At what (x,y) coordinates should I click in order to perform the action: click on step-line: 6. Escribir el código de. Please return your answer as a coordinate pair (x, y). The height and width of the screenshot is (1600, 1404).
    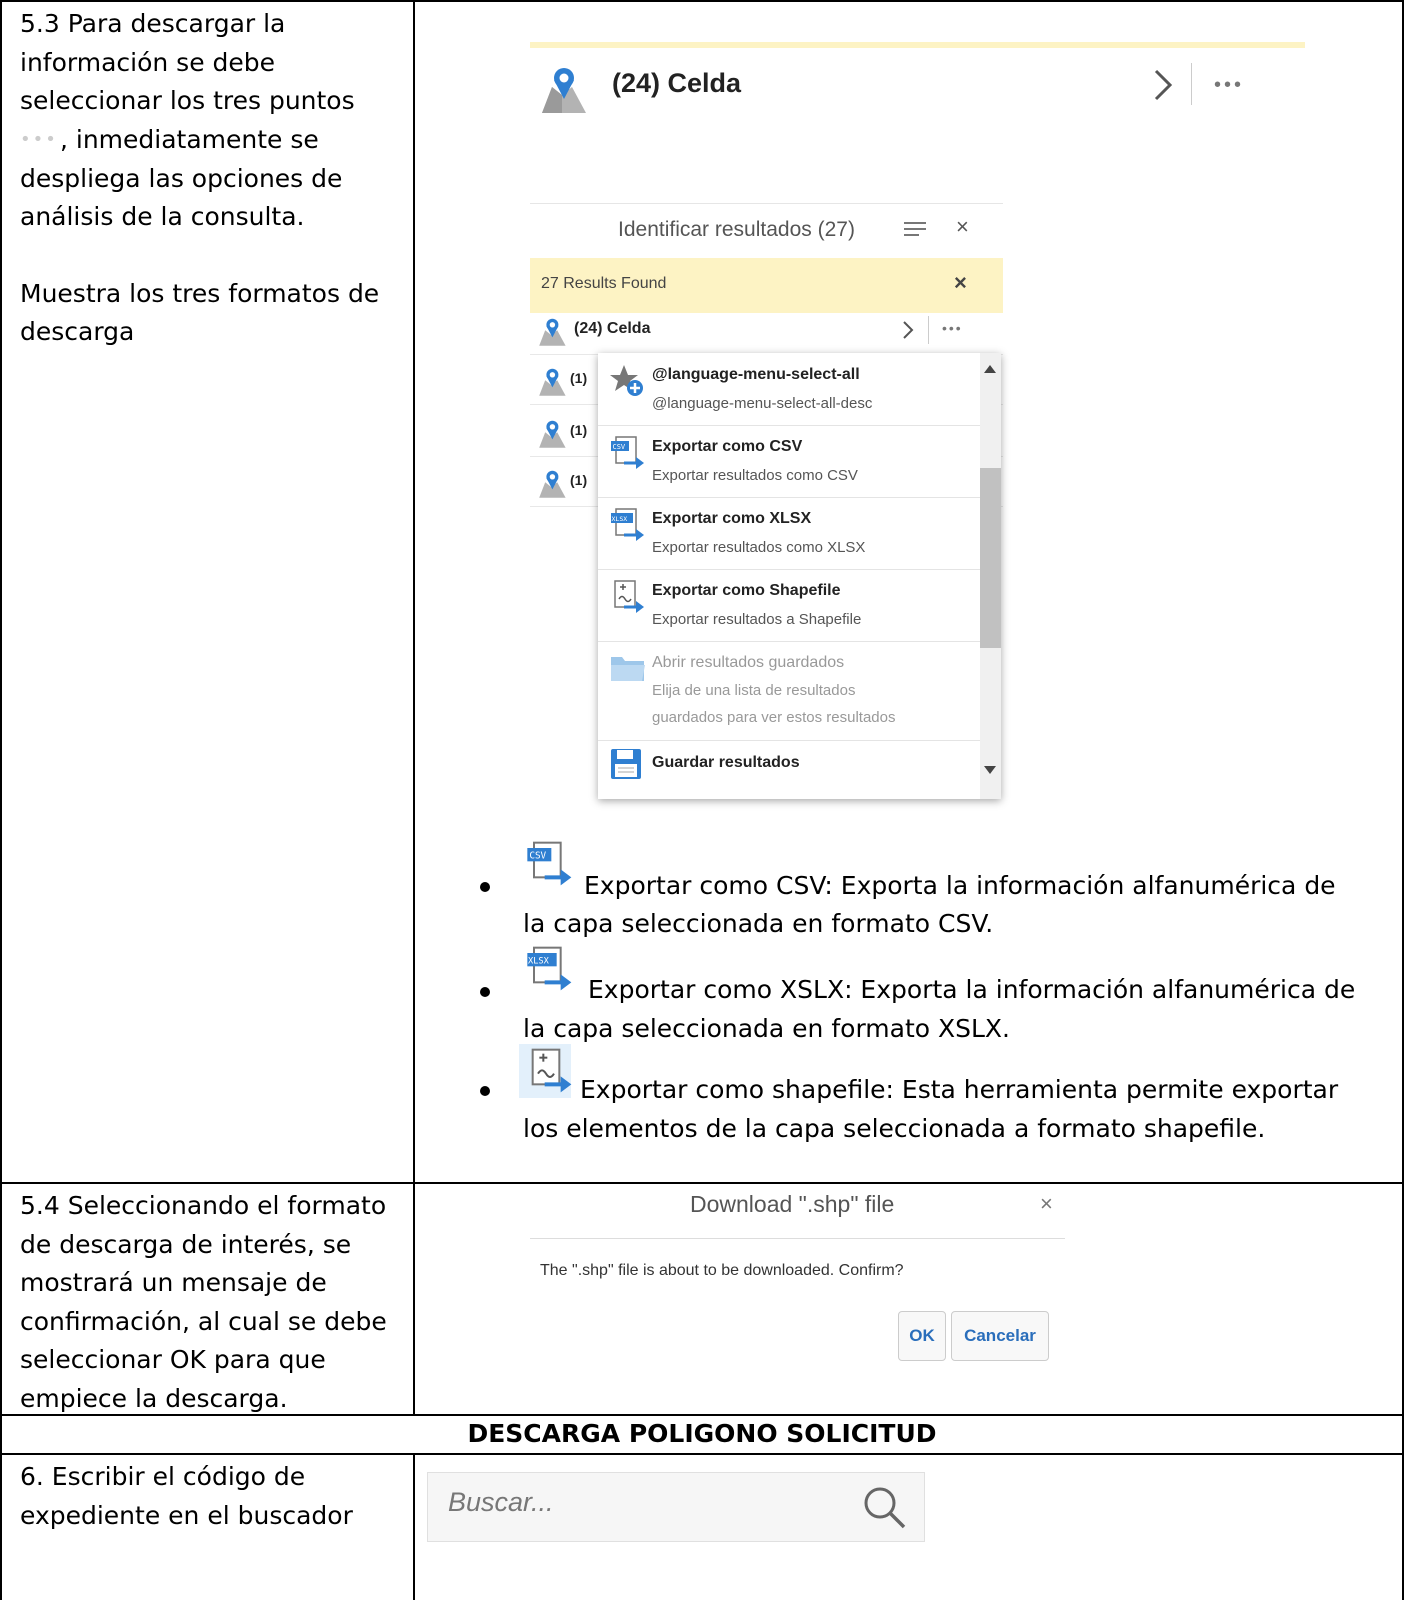
    Looking at the image, I should click on (163, 1476).